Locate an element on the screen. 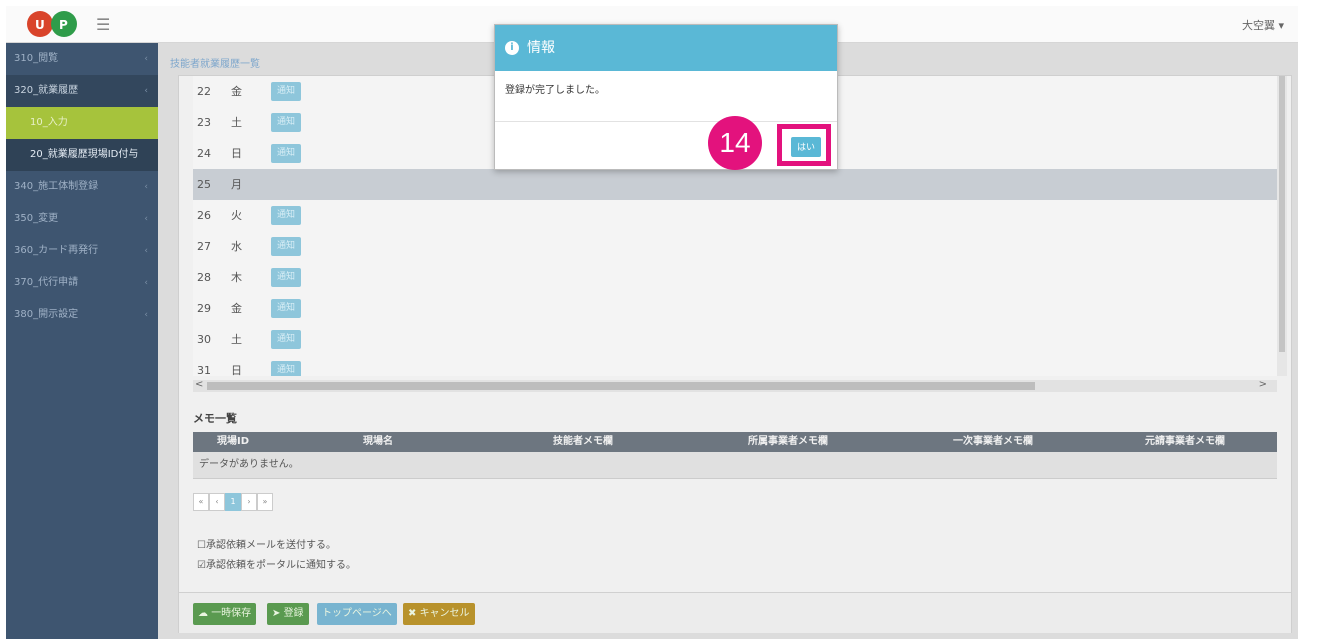  dialog-header: i 情報 is located at coordinates (666, 48).